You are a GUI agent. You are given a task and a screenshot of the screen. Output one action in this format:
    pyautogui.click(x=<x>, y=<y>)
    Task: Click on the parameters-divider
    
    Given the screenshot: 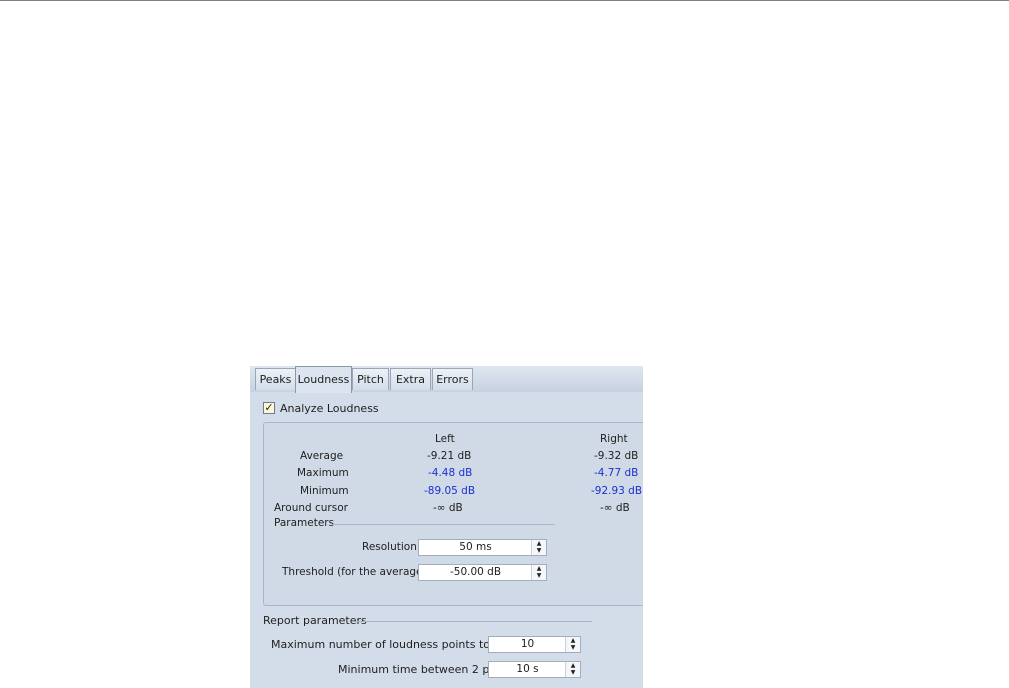 What is the action you would take?
    pyautogui.click(x=443, y=524)
    